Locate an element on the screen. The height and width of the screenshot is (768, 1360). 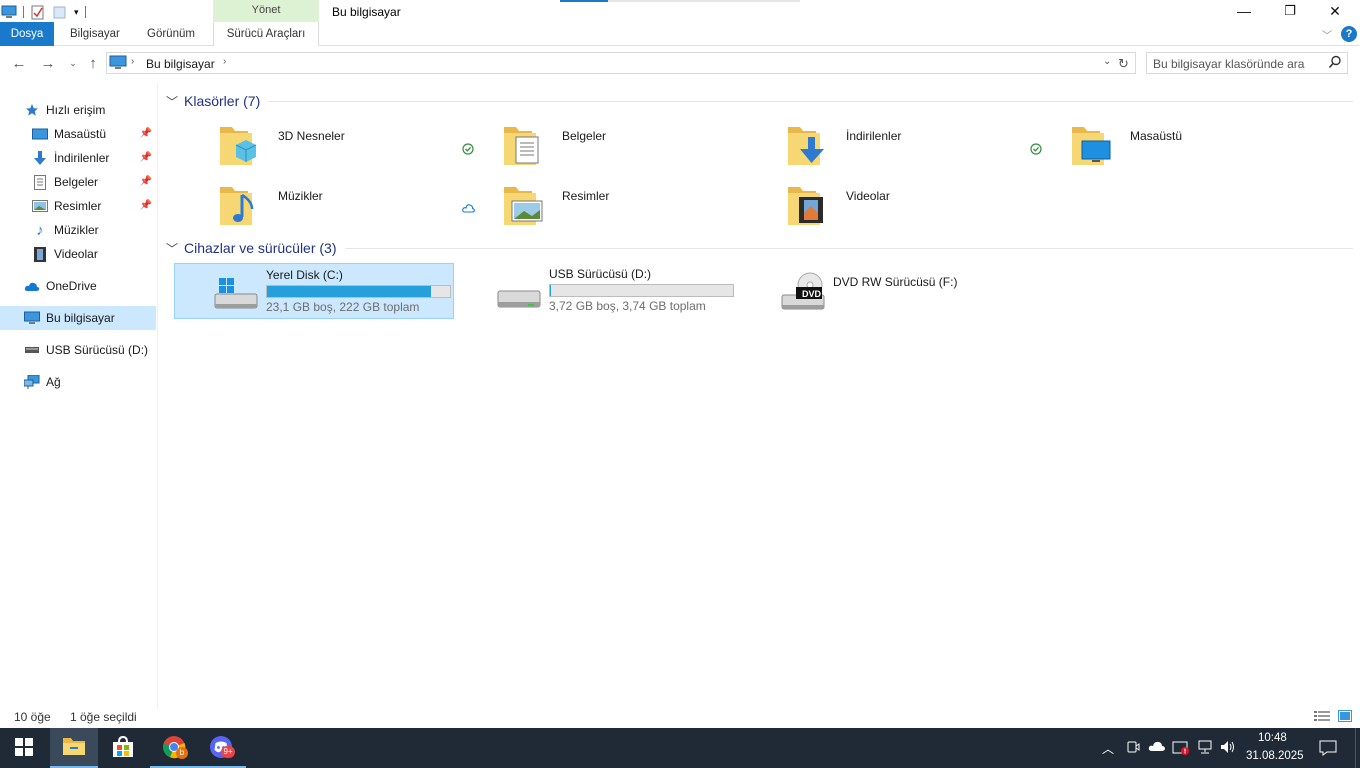
folder-name: Videolar is located at coordinates (868, 196).